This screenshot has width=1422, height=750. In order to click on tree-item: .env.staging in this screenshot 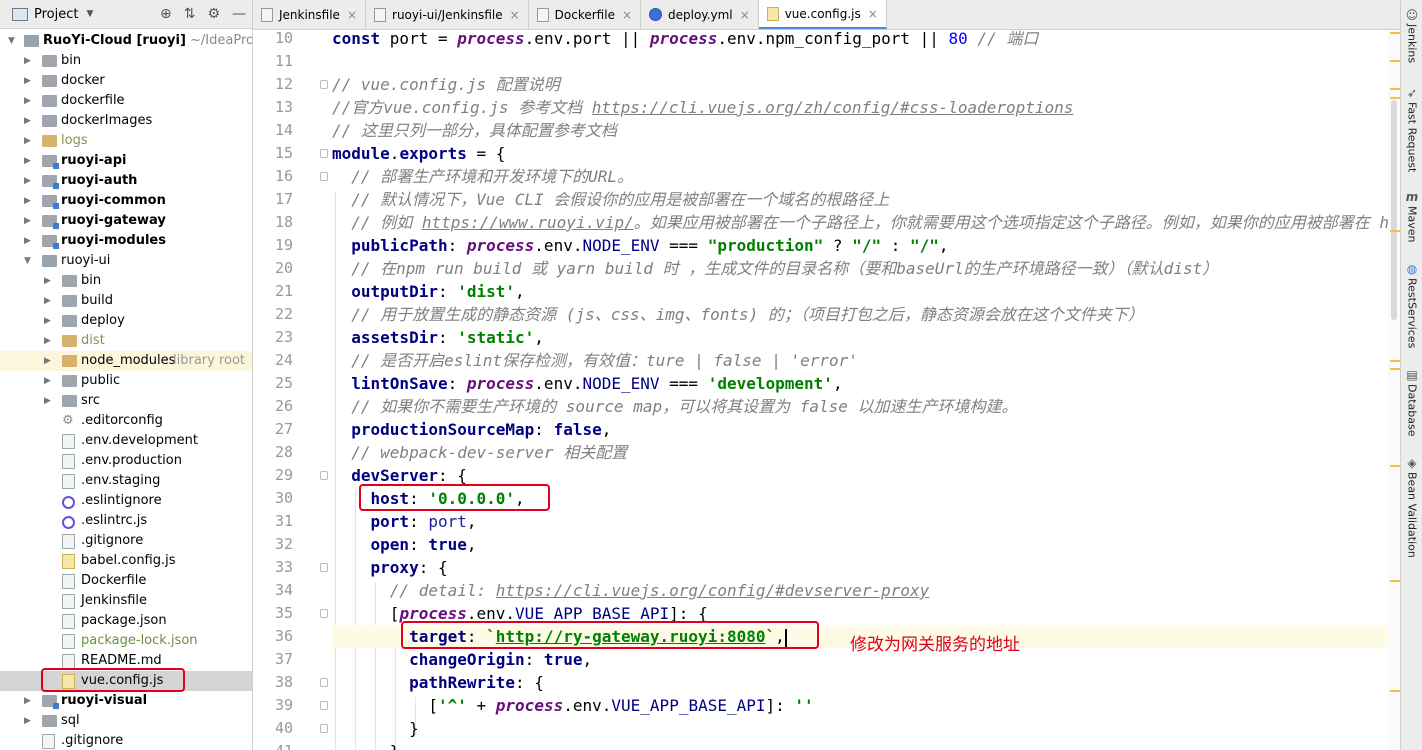, I will do `click(126, 481)`.